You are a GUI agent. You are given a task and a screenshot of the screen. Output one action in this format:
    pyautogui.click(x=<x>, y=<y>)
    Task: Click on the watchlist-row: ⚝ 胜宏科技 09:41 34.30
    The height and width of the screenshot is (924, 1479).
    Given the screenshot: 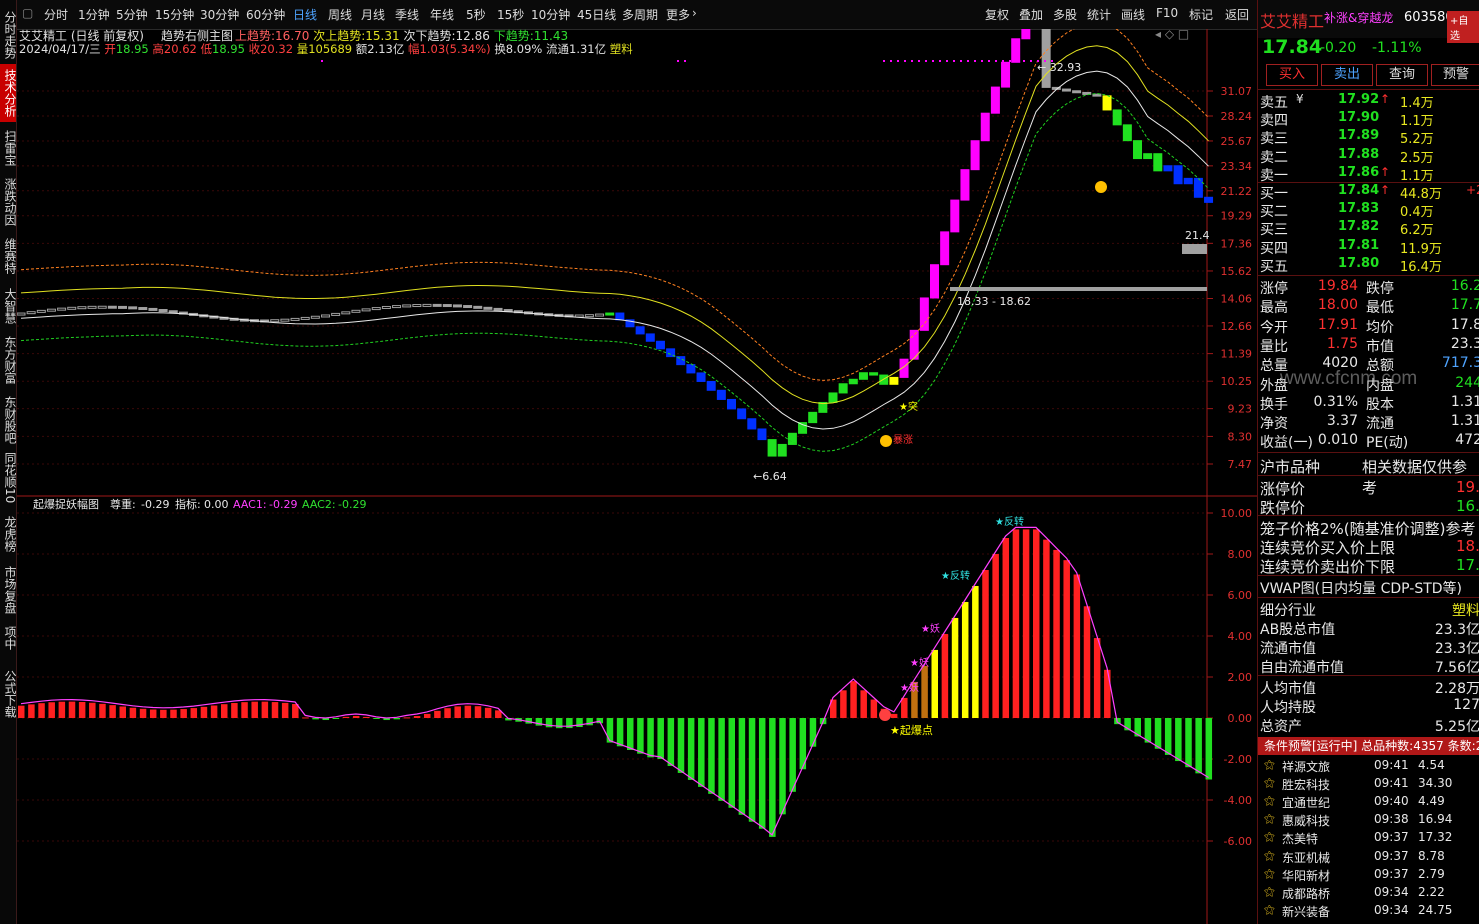 What is the action you would take?
    pyautogui.click(x=1371, y=785)
    